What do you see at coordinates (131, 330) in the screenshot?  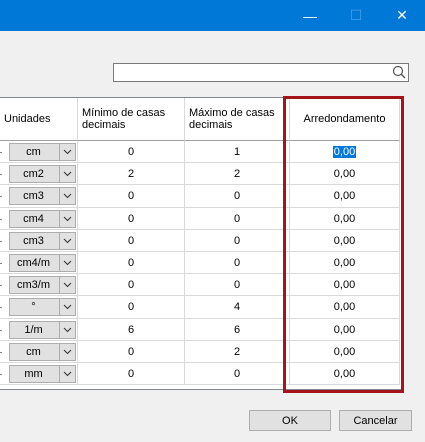 I see `min-decimals-cell: 6` at bounding box center [131, 330].